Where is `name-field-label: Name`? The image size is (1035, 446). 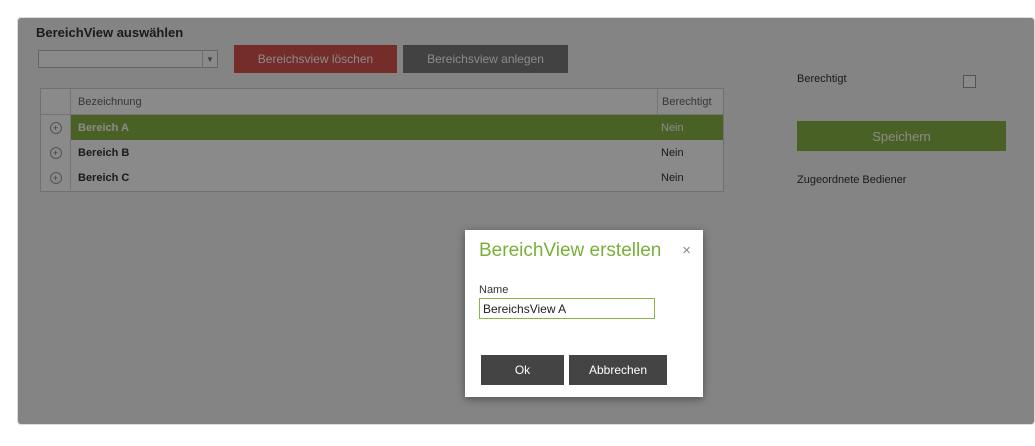
name-field-label: Name is located at coordinates (494, 290).